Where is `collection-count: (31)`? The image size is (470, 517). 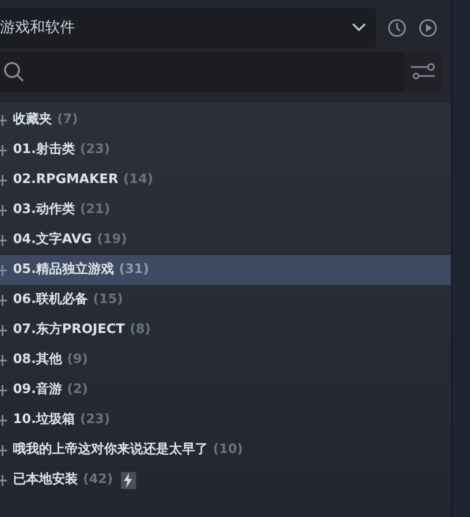
collection-count: (31) is located at coordinates (134, 270).